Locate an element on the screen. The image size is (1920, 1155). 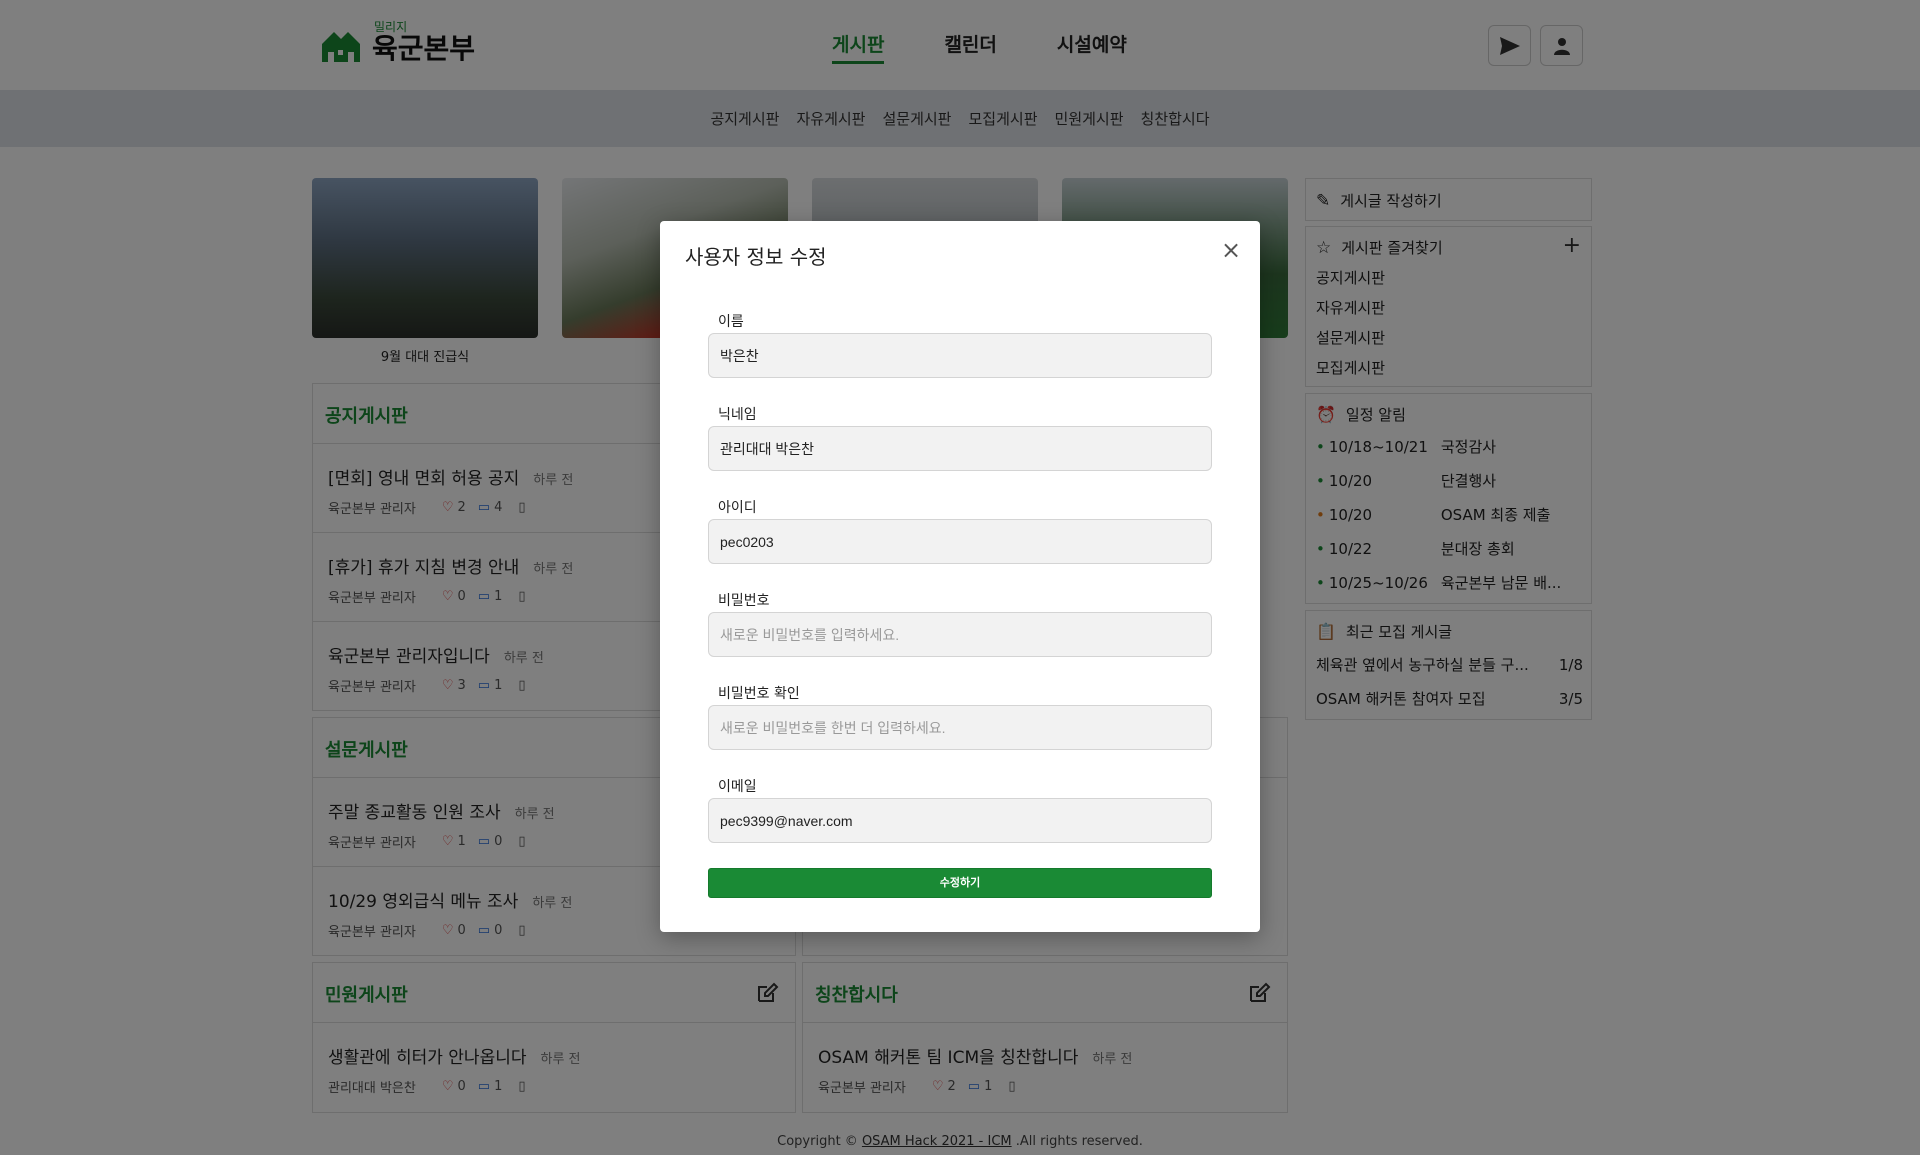
nickname-label: 닉네임 is located at coordinates (737, 415).